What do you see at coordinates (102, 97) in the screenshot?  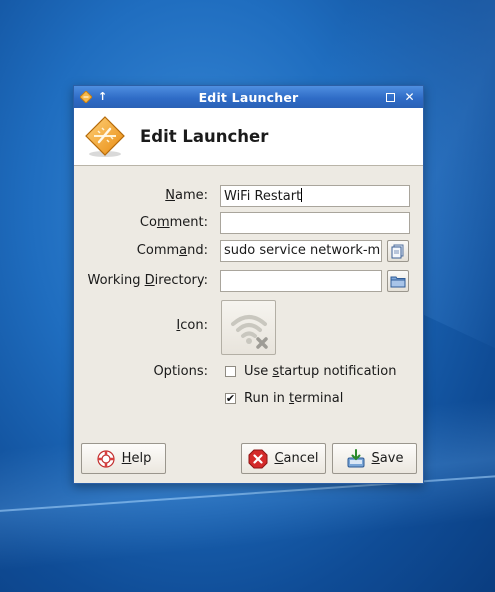 I see `arrow-up-icon: ↑` at bounding box center [102, 97].